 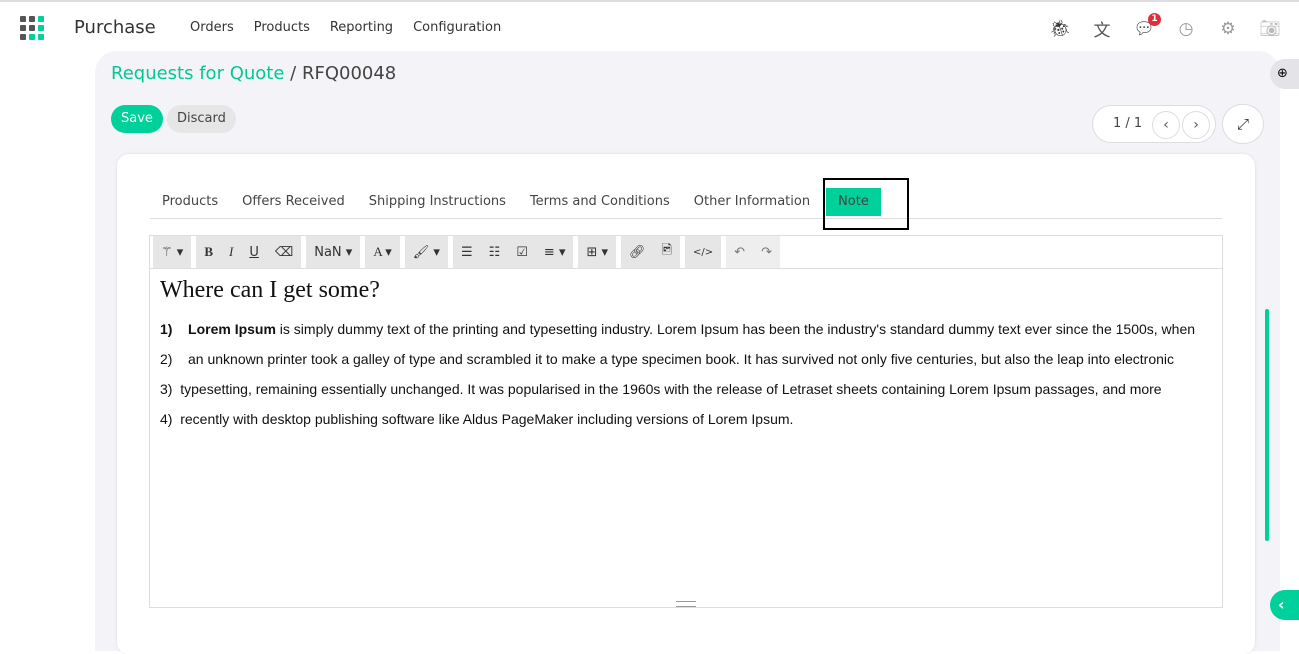 I want to click on align-icon: ≡ ▾, so click(x=555, y=252).